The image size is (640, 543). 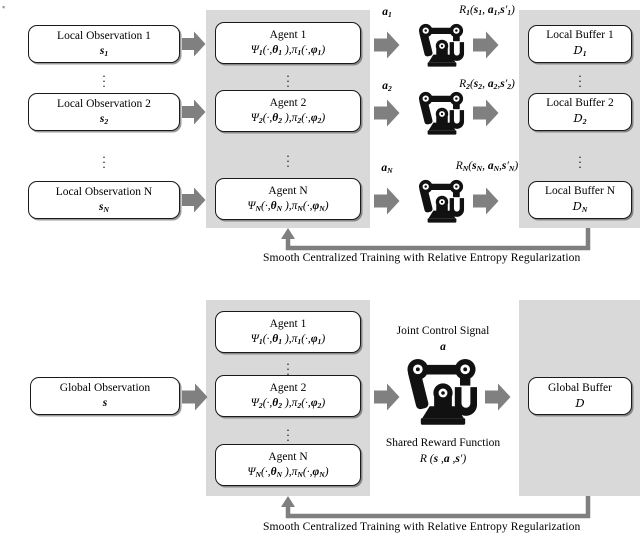 What do you see at coordinates (498, 397) in the screenshot?
I see `flow-arrow-env-globalbuffer` at bounding box center [498, 397].